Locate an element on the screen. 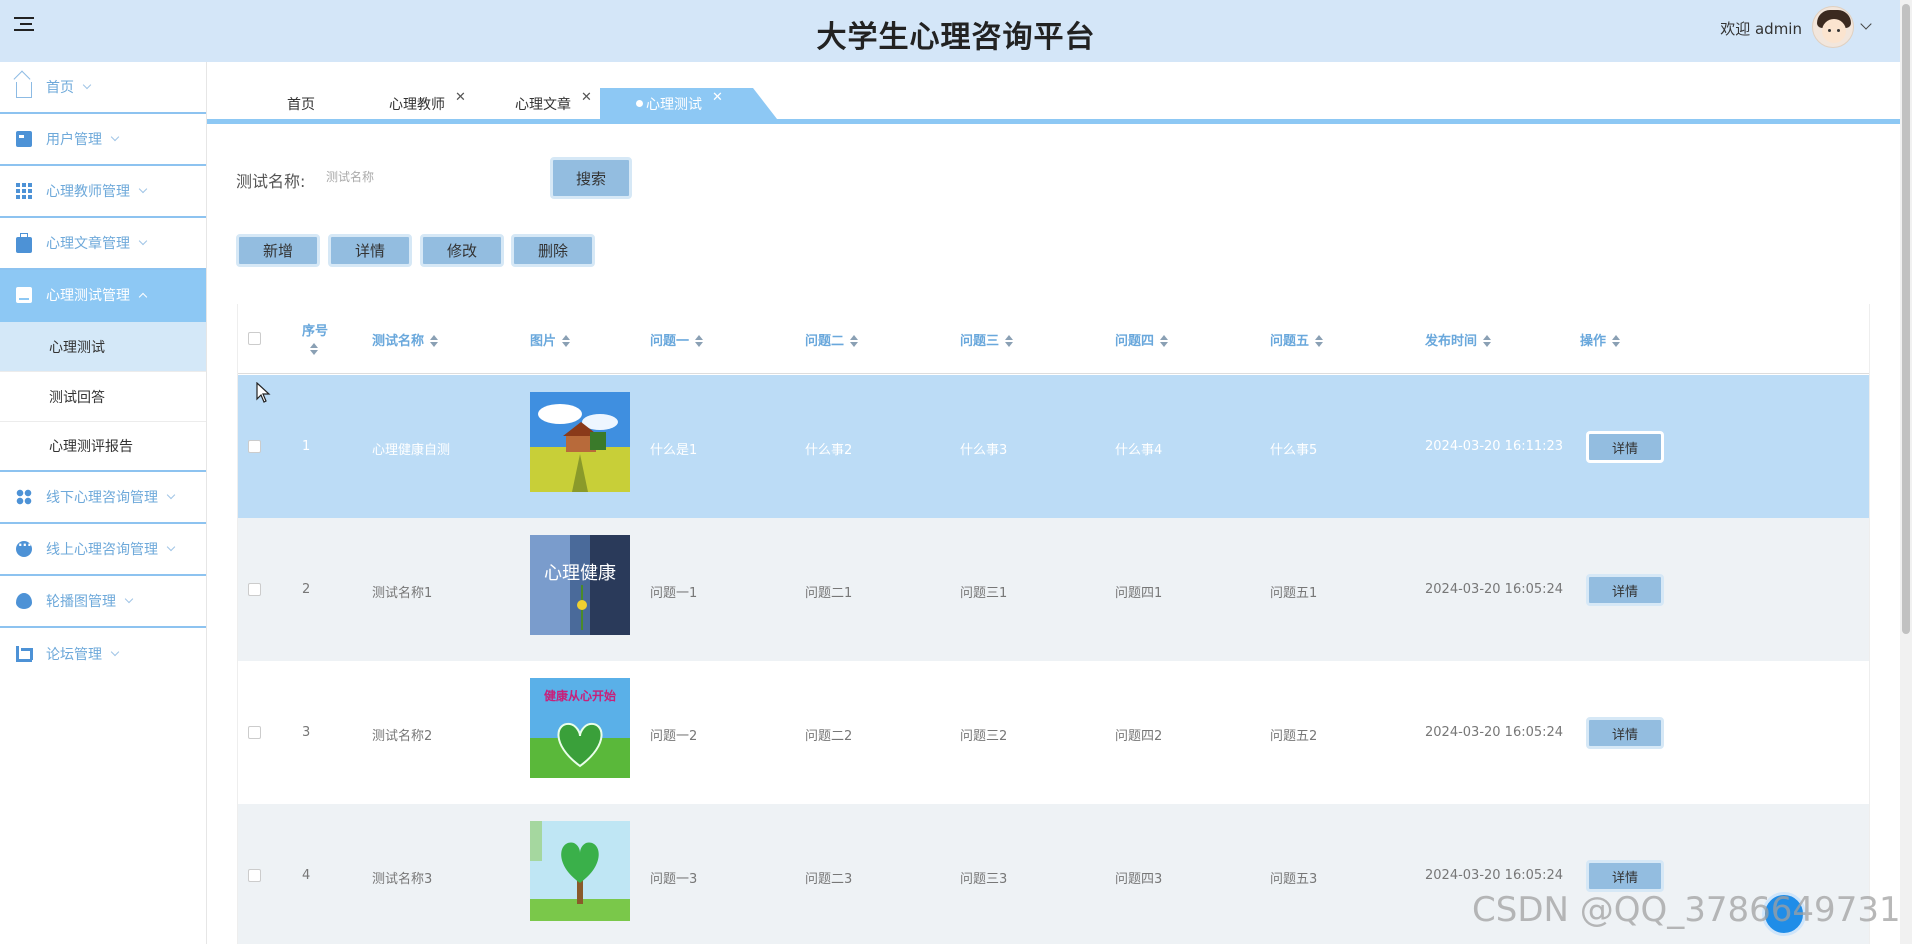 The image size is (1912, 944). column-header-action: 操作 is located at coordinates (1600, 339).